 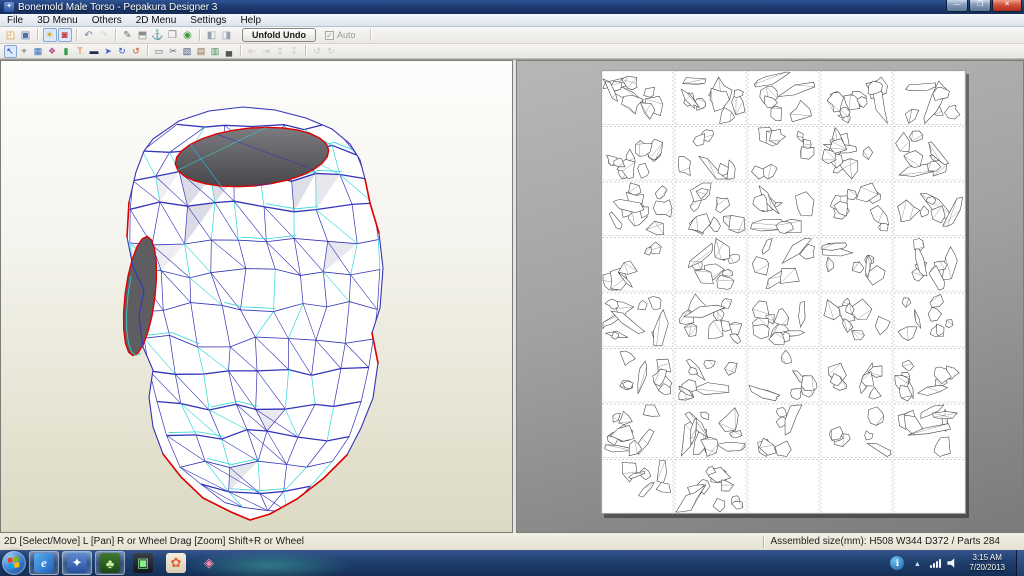 What do you see at coordinates (80, 51) in the screenshot?
I see `text-insert-button: T` at bounding box center [80, 51].